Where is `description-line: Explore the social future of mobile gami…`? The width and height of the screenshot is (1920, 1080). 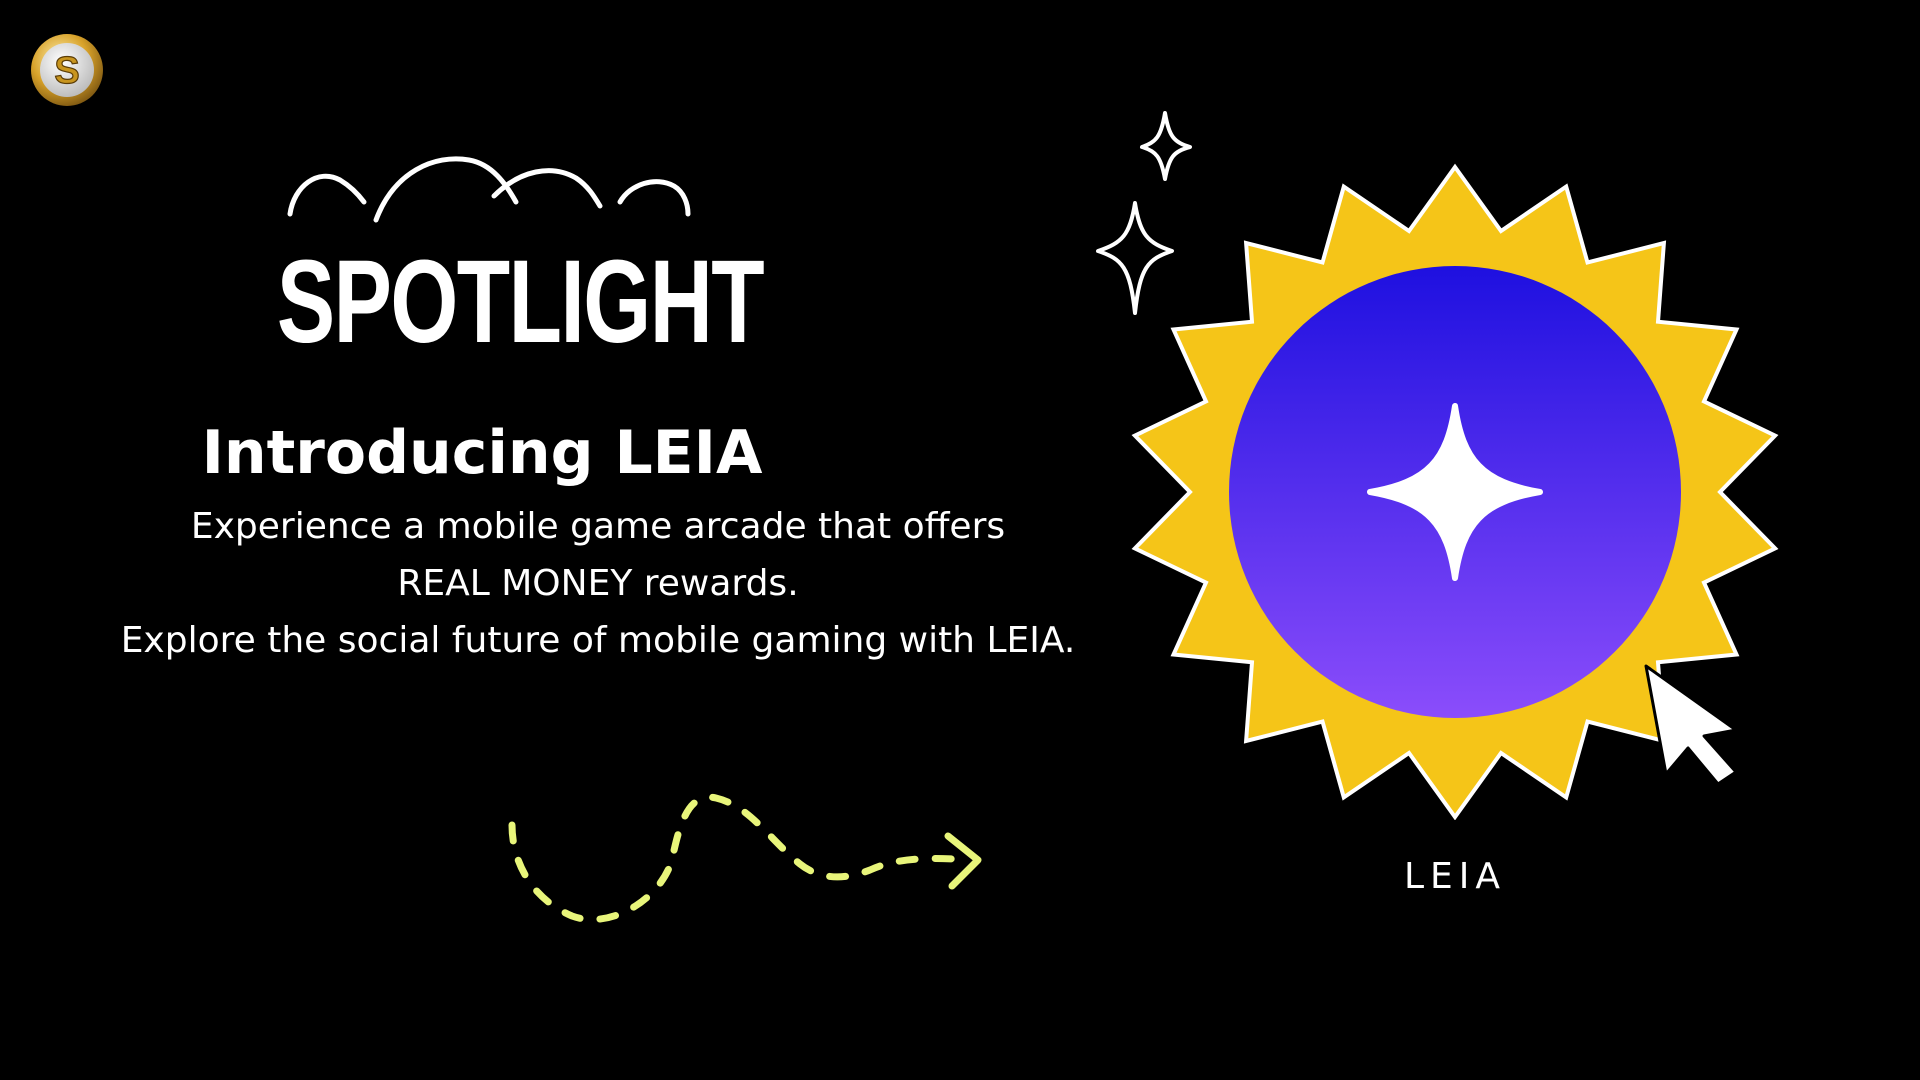
description-line: Explore the social future of mobile gami… is located at coordinates (598, 640).